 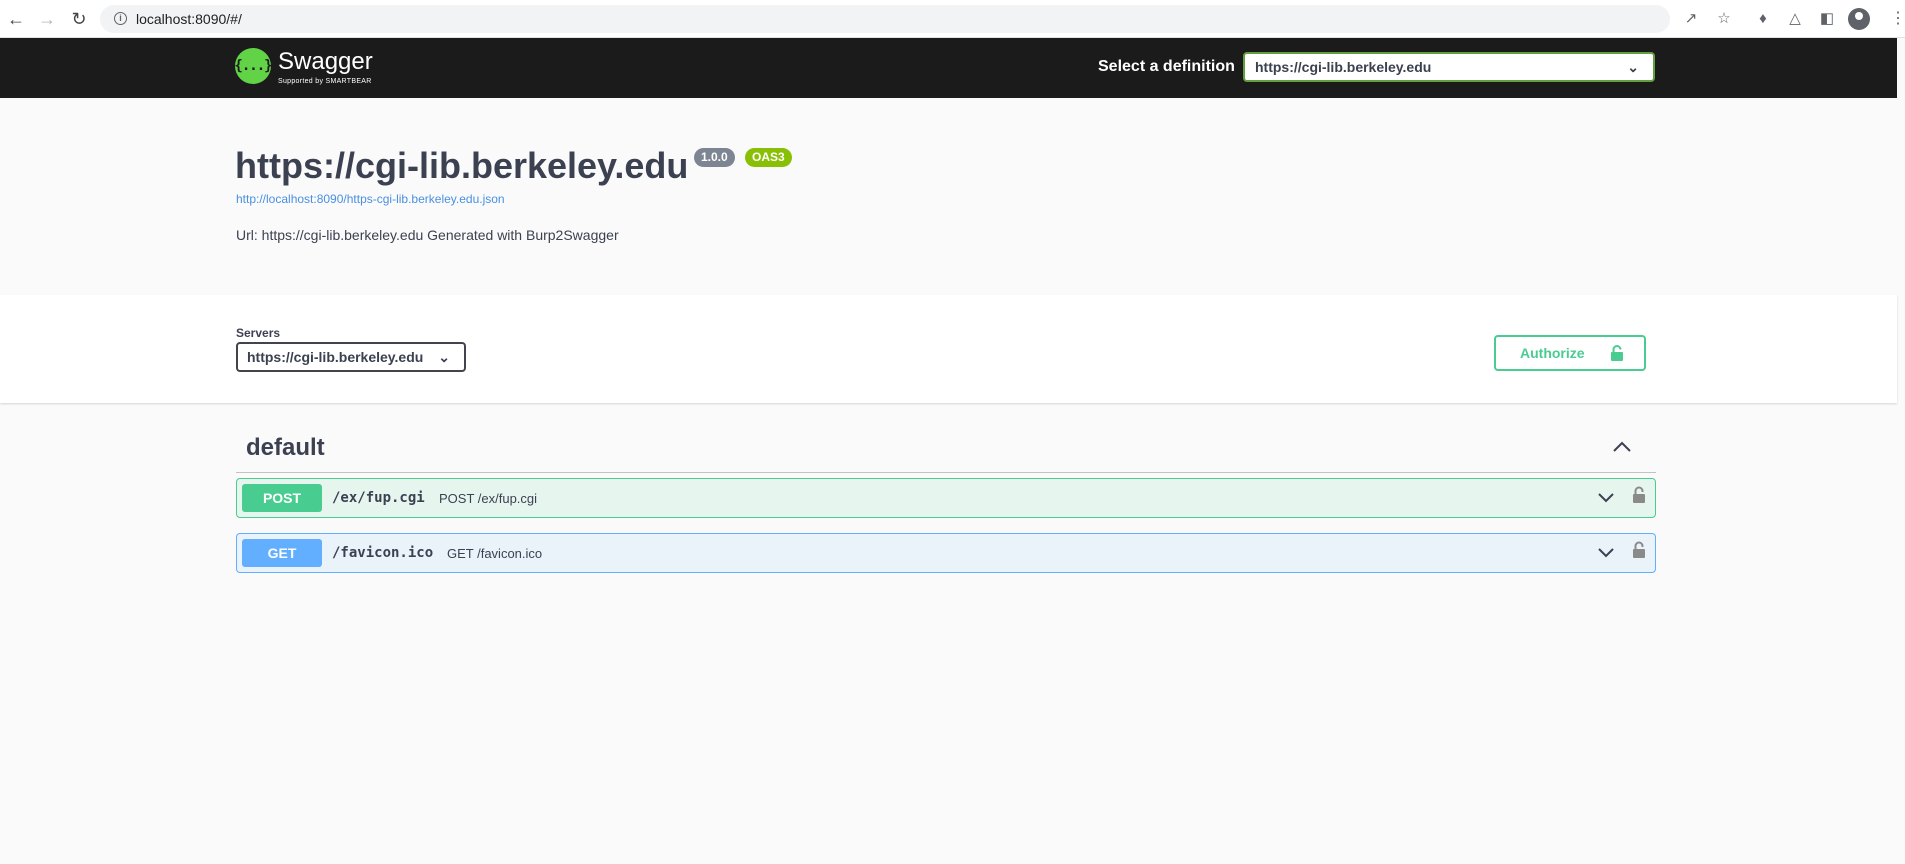 What do you see at coordinates (1622, 446) in the screenshot?
I see `chevron-up-icon` at bounding box center [1622, 446].